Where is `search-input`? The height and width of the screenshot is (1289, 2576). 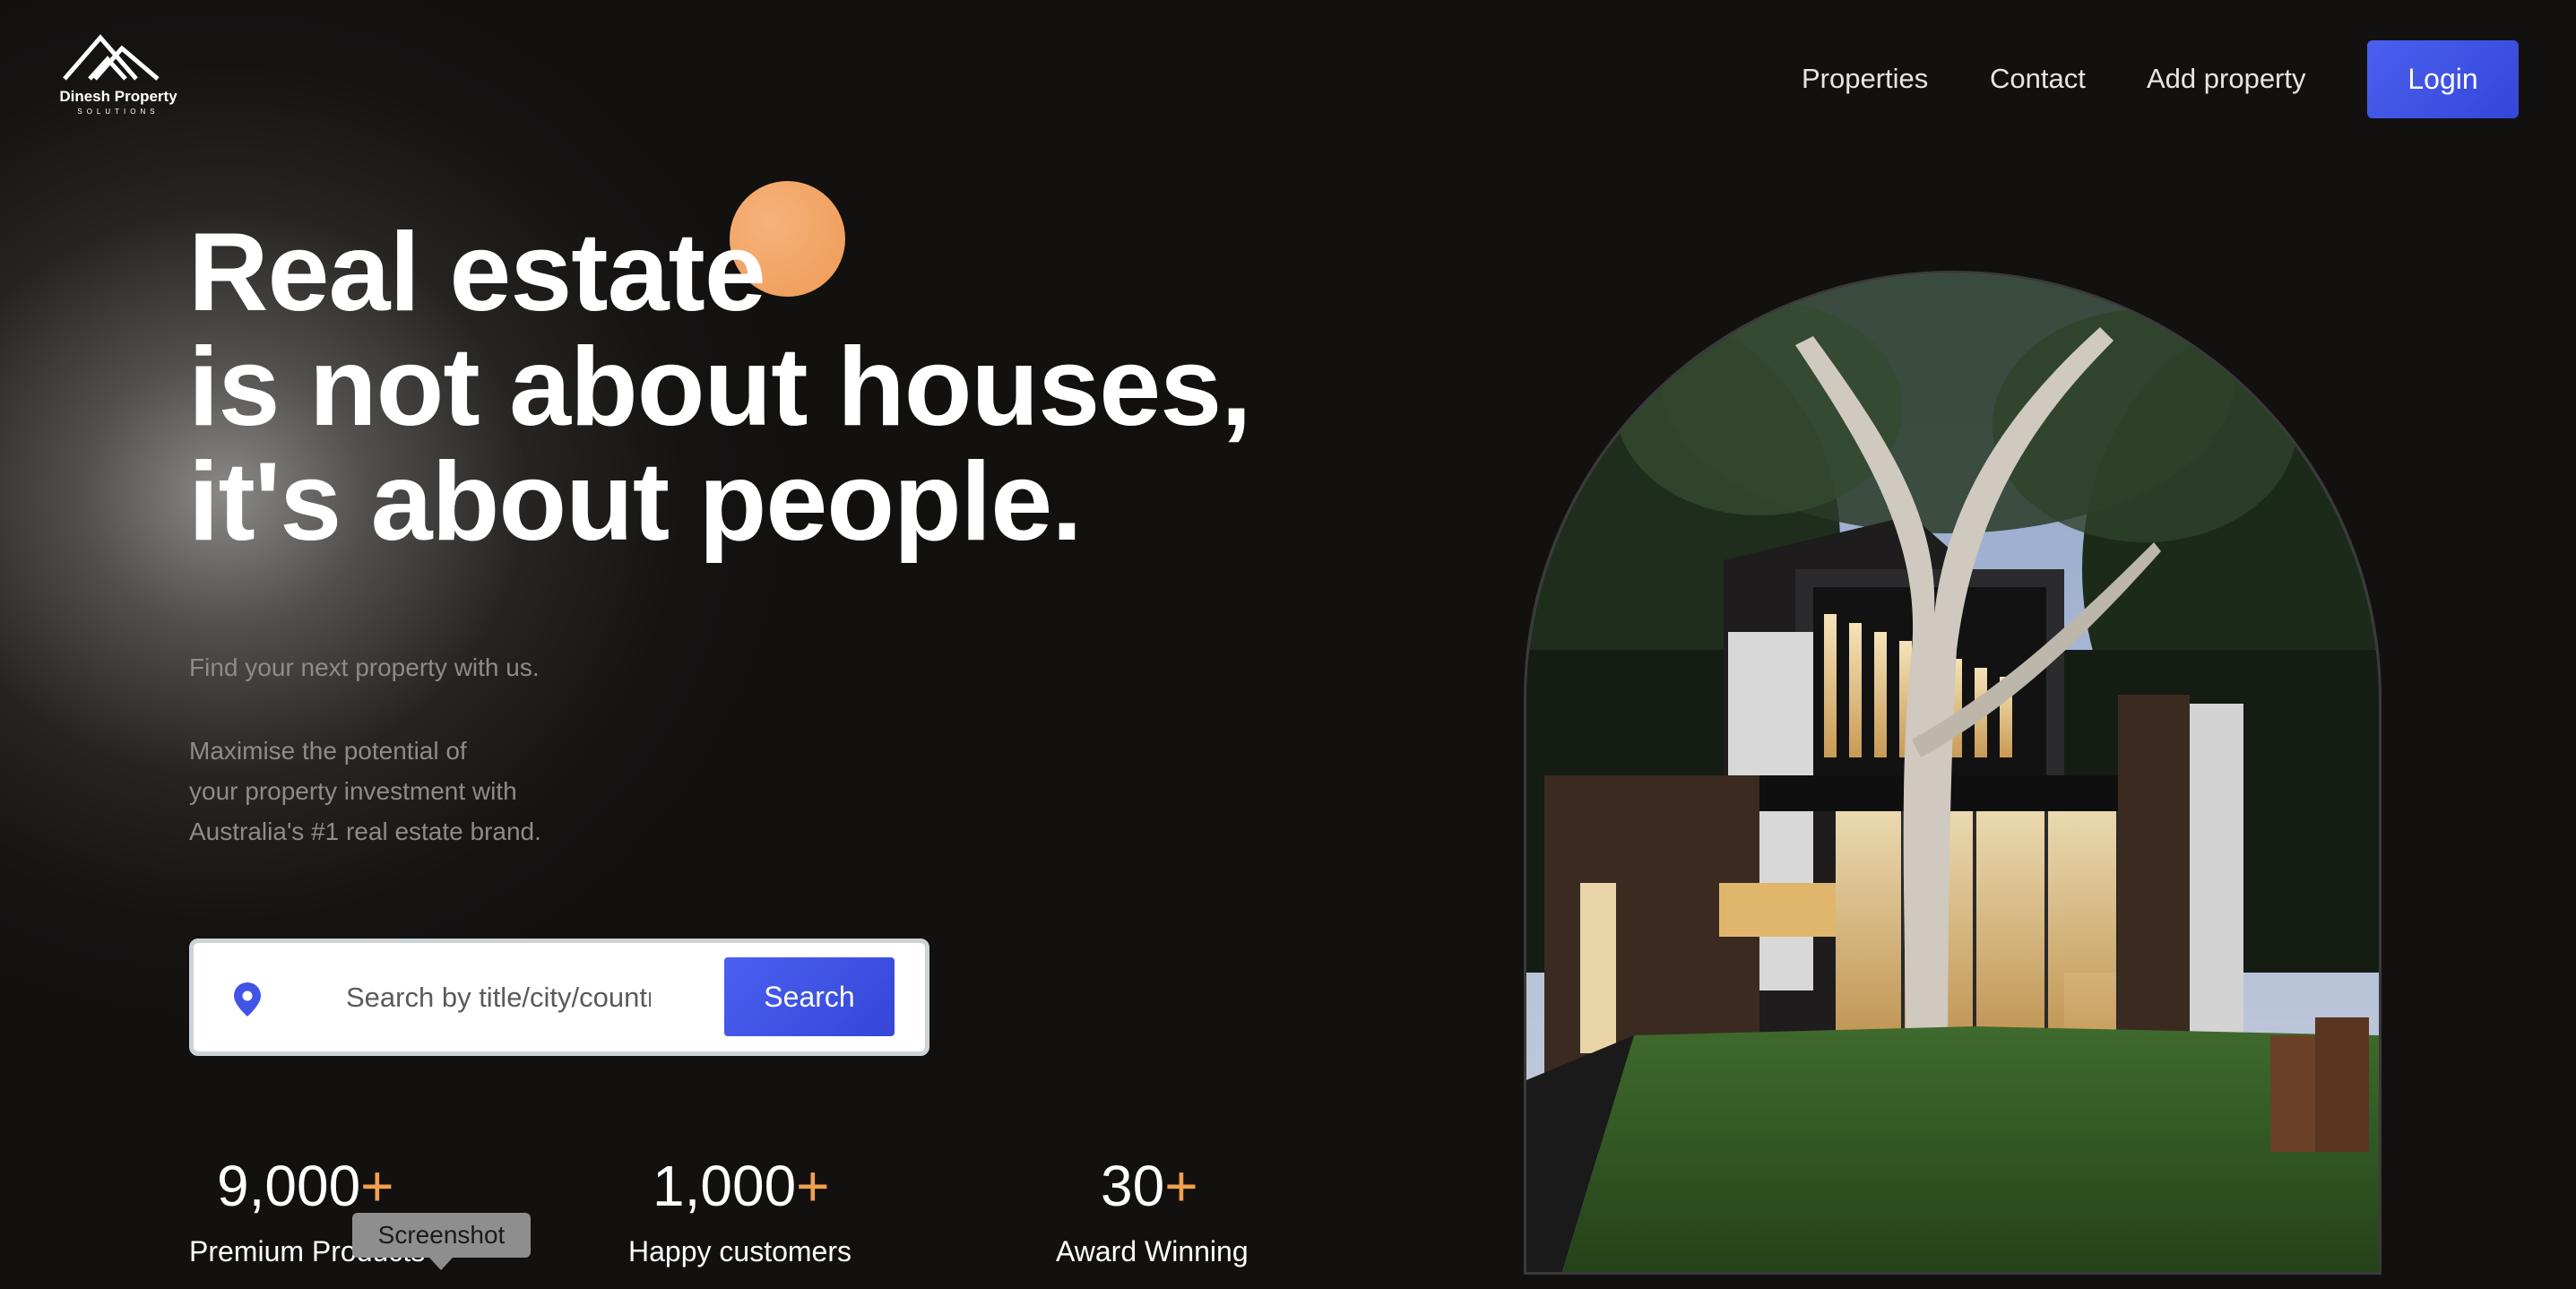 search-input is located at coordinates (498, 997).